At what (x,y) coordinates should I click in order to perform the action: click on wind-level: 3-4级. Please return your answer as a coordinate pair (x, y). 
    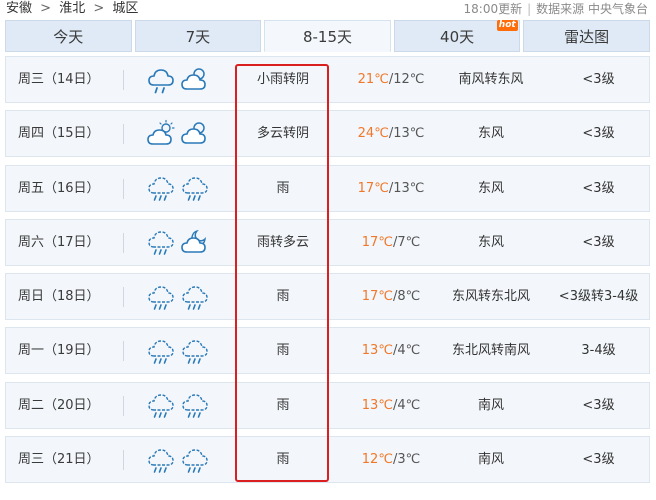
    Looking at the image, I should click on (598, 351).